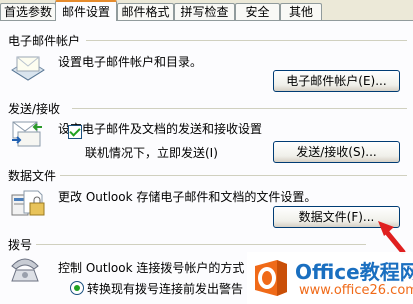 This screenshot has height=304, width=413. Describe the element at coordinates (151, 268) in the screenshot. I see `dialup-description: 控制 Outlook 连接拨号帐户的方式` at that location.